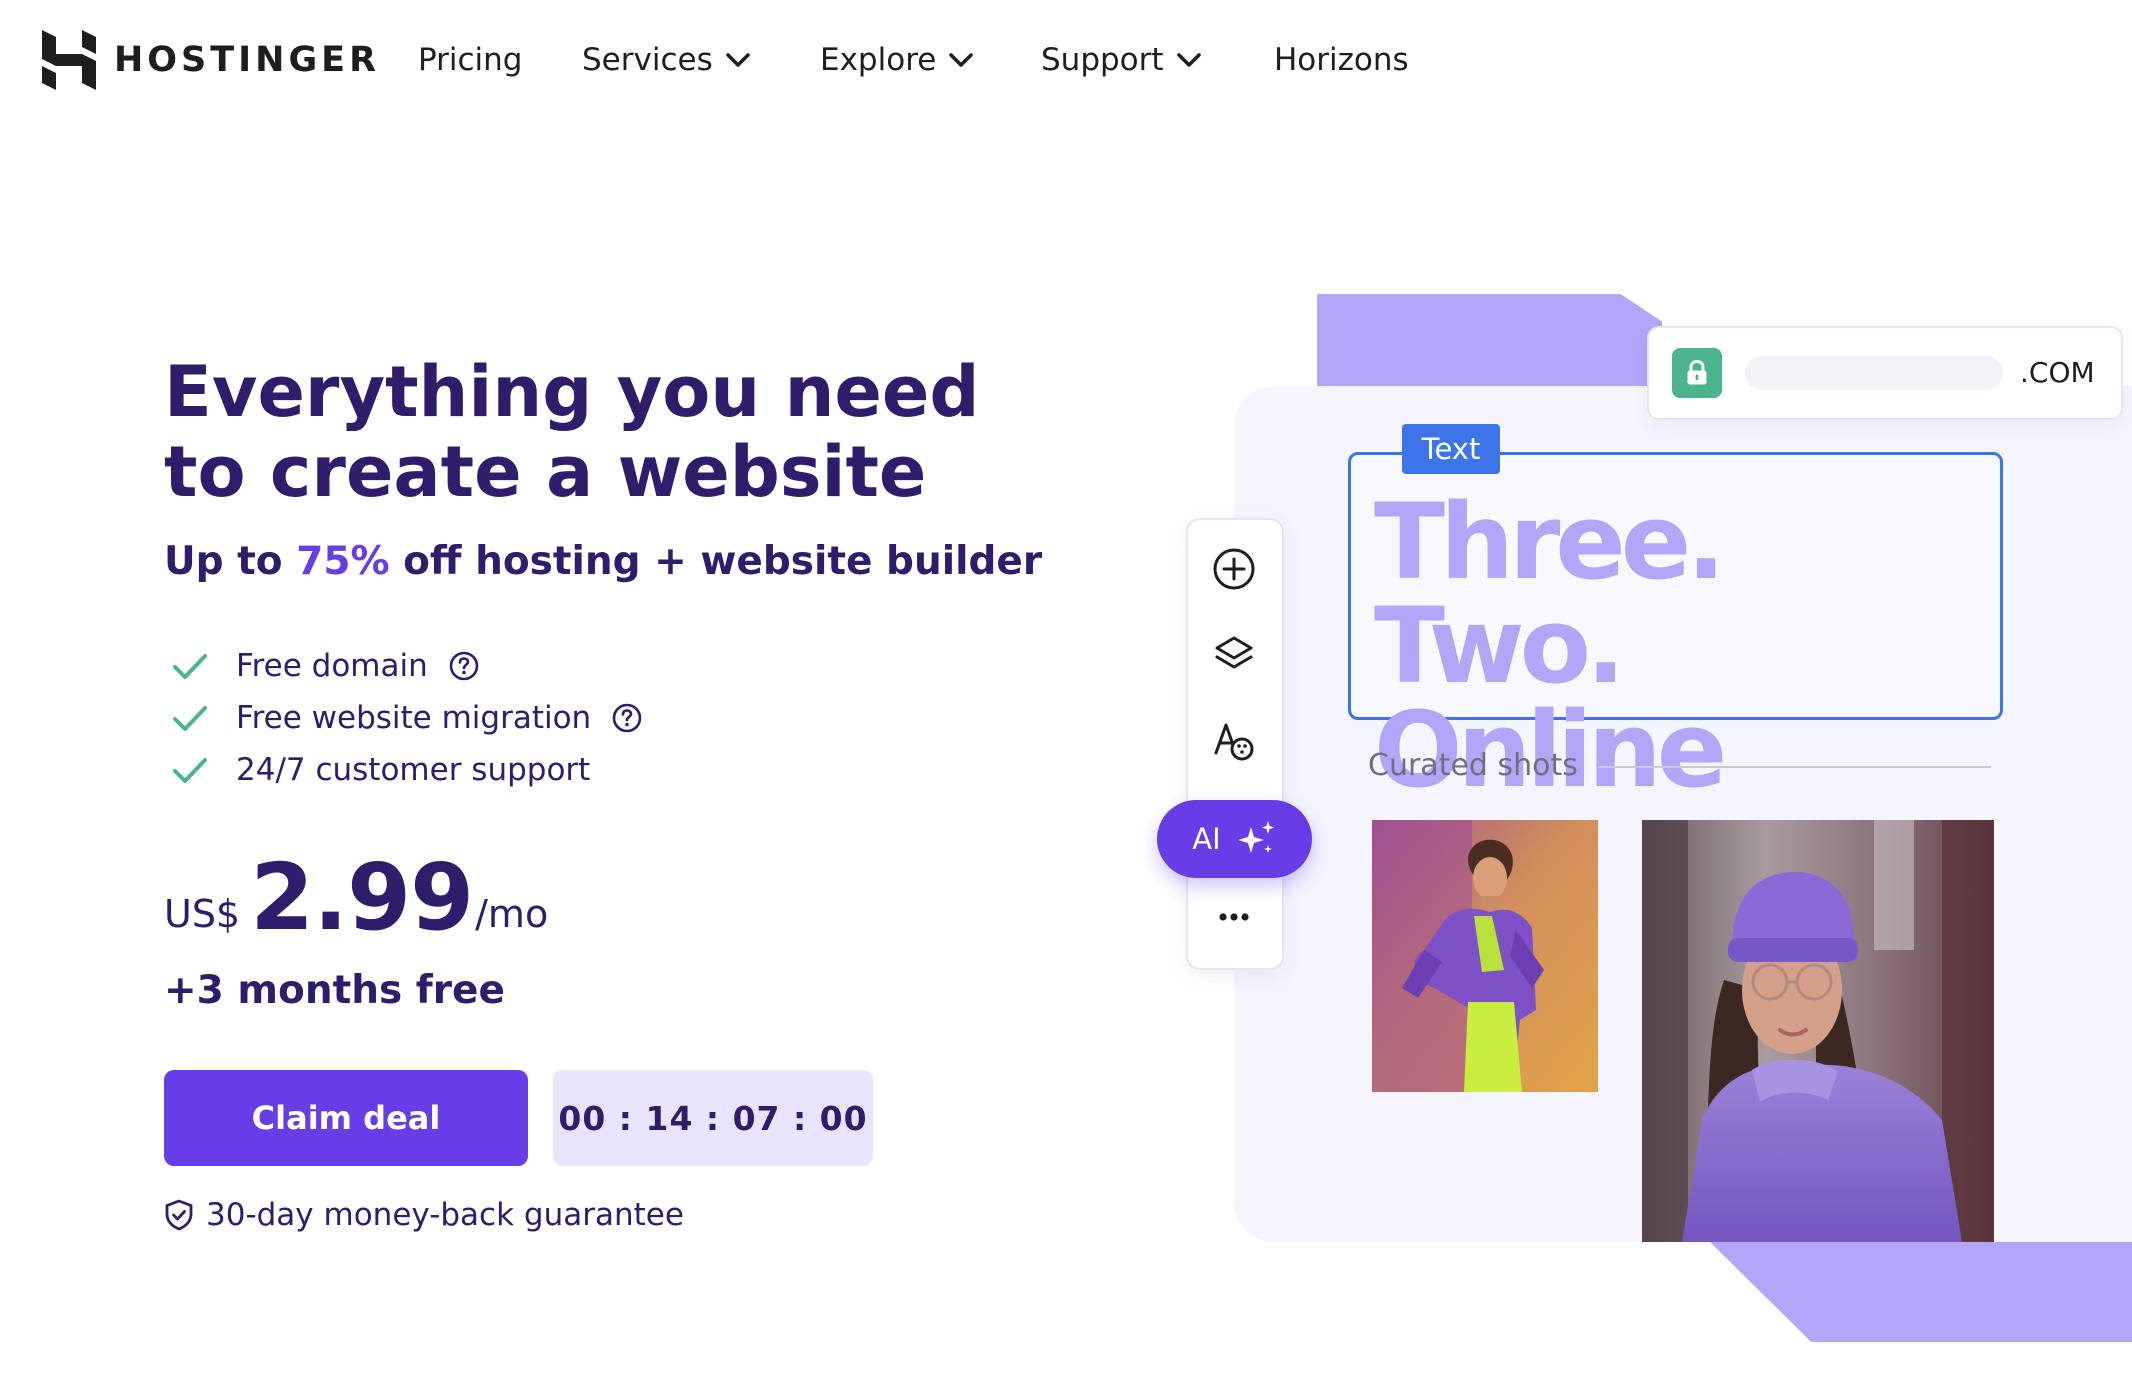  I want to click on nav-label: Services, so click(647, 60).